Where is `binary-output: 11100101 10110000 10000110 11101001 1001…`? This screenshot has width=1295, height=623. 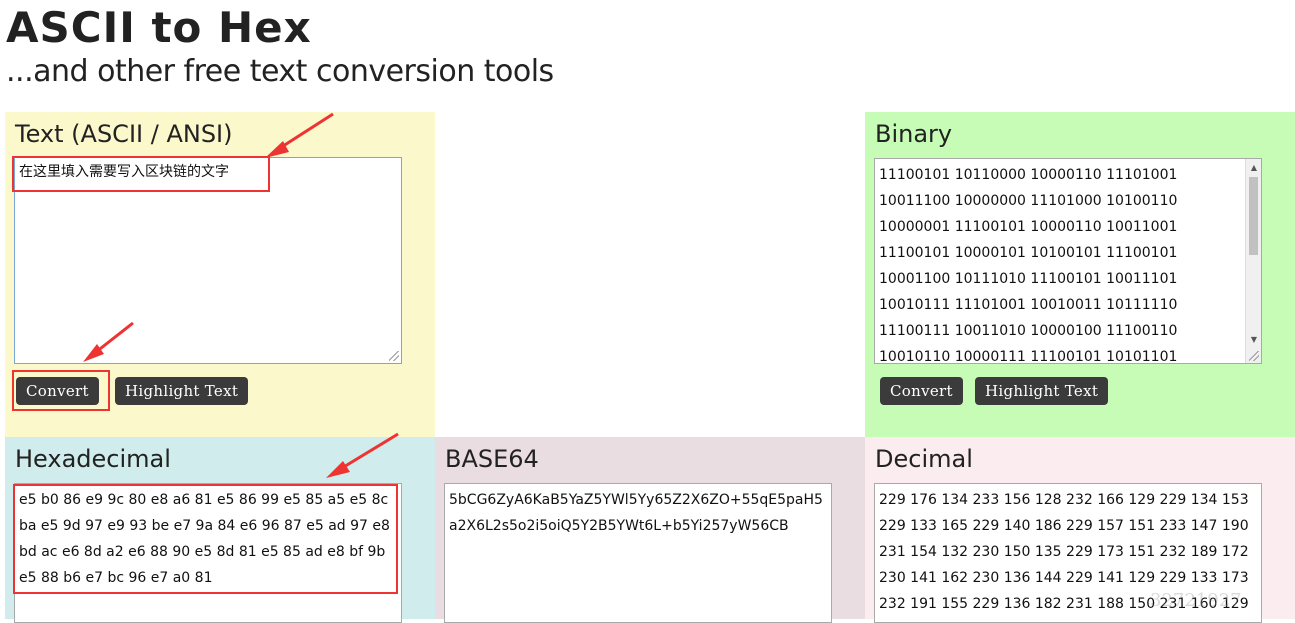
binary-output: 11100101 10110000 10000110 11101001 1001… is located at coordinates (1068, 261).